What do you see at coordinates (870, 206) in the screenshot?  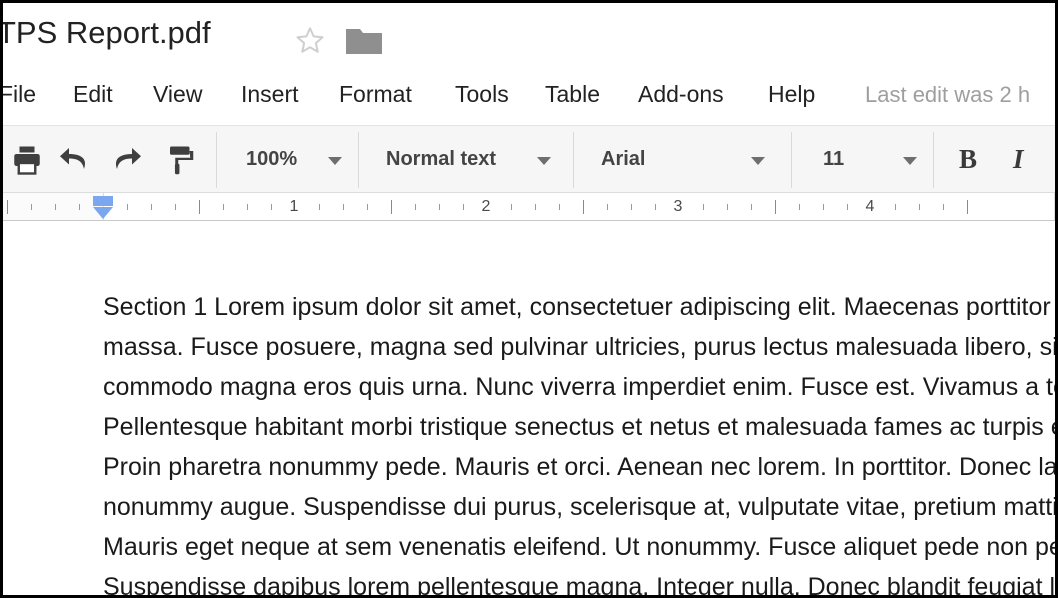 I see `ruler-number: 4` at bounding box center [870, 206].